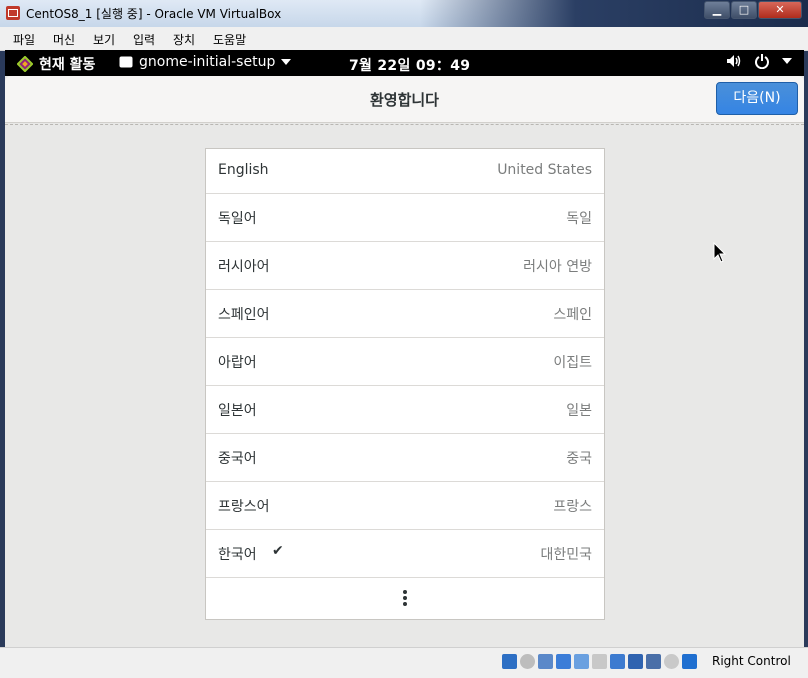  What do you see at coordinates (237, 459) in the screenshot?
I see `language-name: 중국어` at bounding box center [237, 459].